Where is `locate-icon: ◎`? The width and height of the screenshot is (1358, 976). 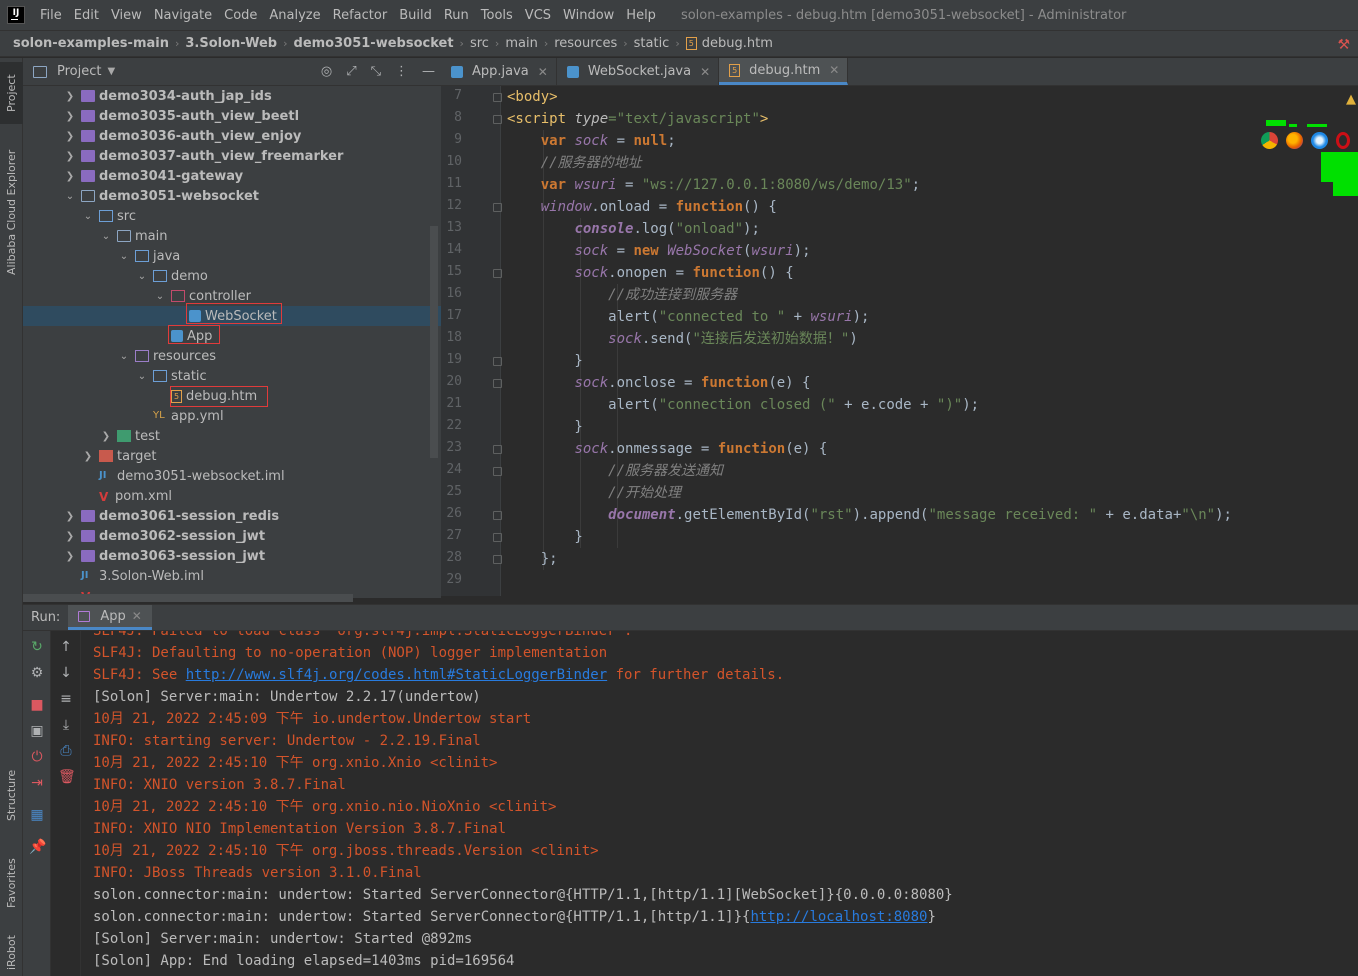
locate-icon: ◎ is located at coordinates (326, 71).